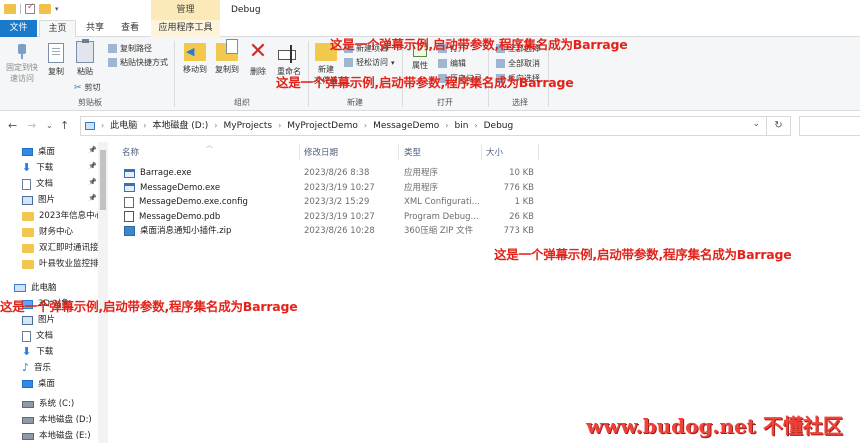 The image size is (860, 443). What do you see at coordinates (85, 71) in the screenshot?
I see `paste-label: 粘贴` at bounding box center [85, 71].